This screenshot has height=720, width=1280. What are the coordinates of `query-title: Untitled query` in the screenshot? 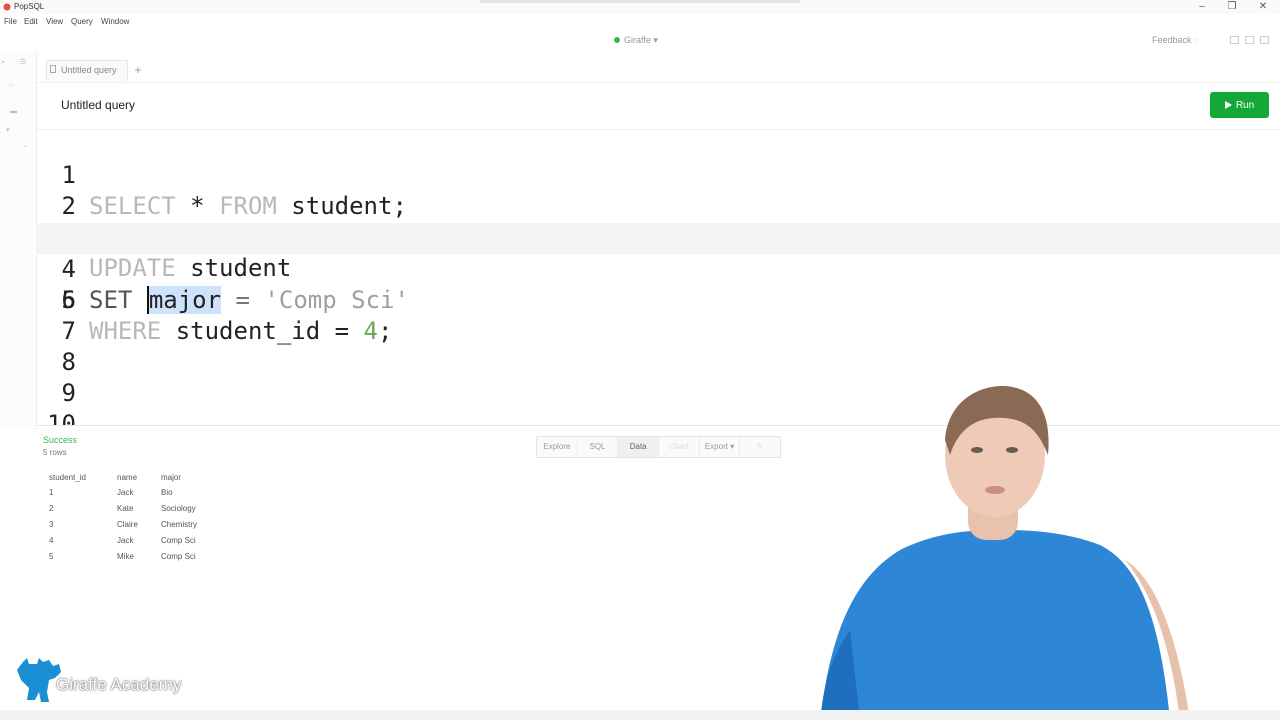 It's located at (98, 105).